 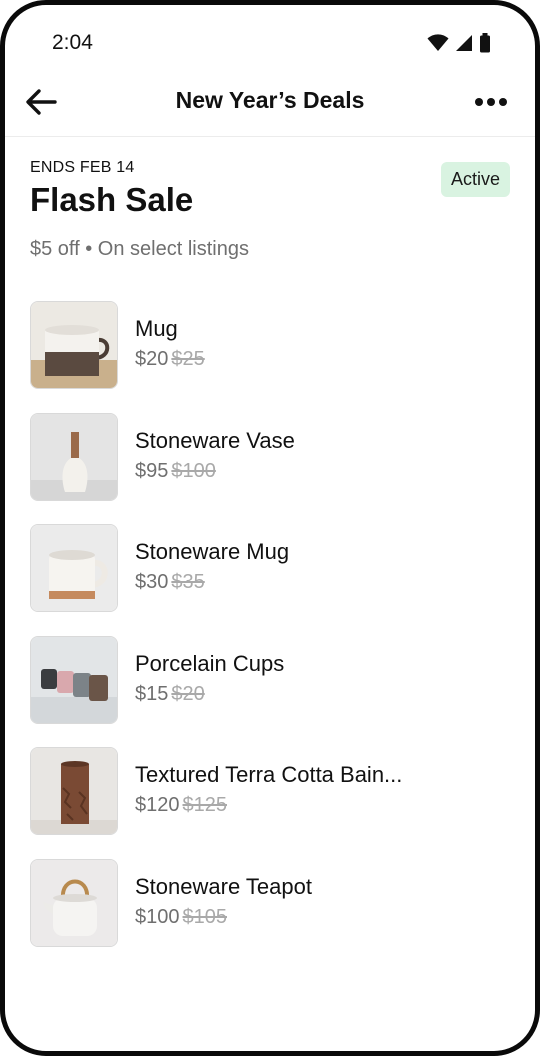 What do you see at coordinates (157, 805) in the screenshot?
I see `sale-price: $120` at bounding box center [157, 805].